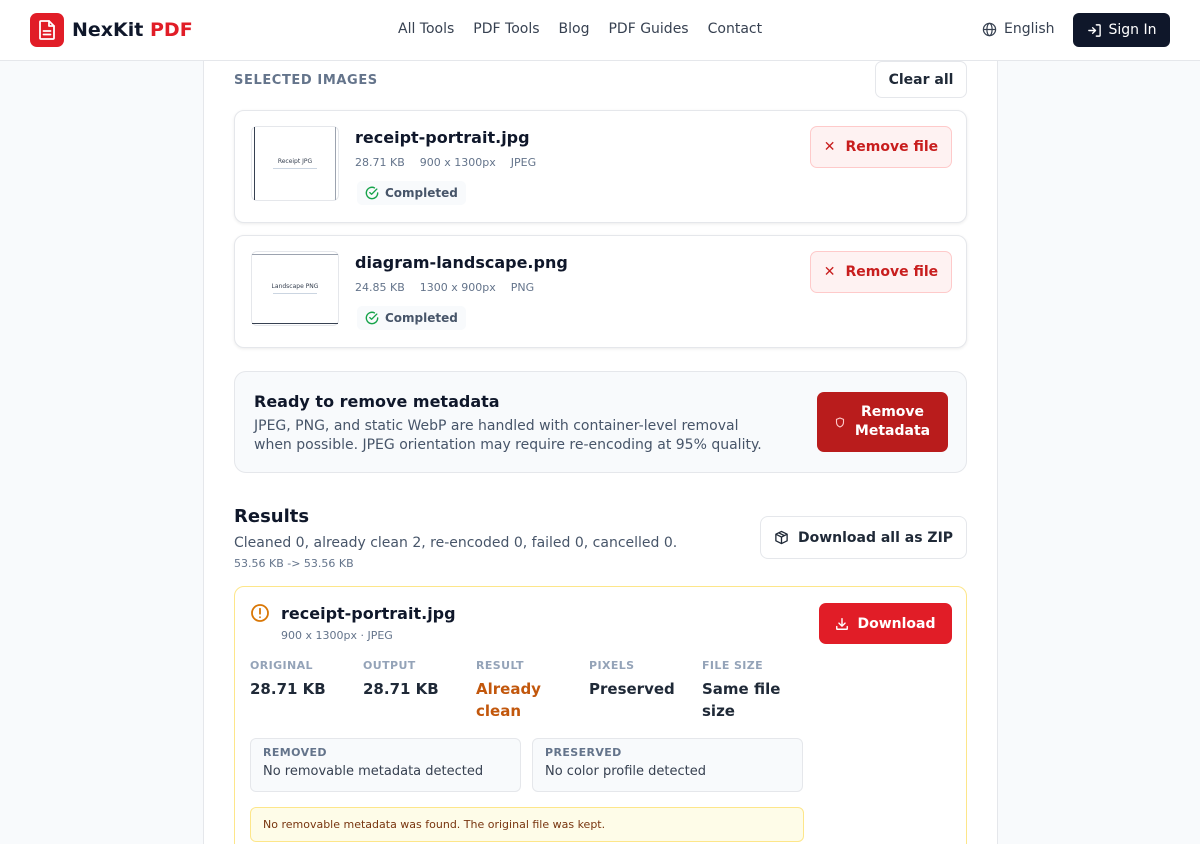 The image size is (1200, 844). Describe the element at coordinates (781, 537) in the screenshot. I see `package-icon` at that location.